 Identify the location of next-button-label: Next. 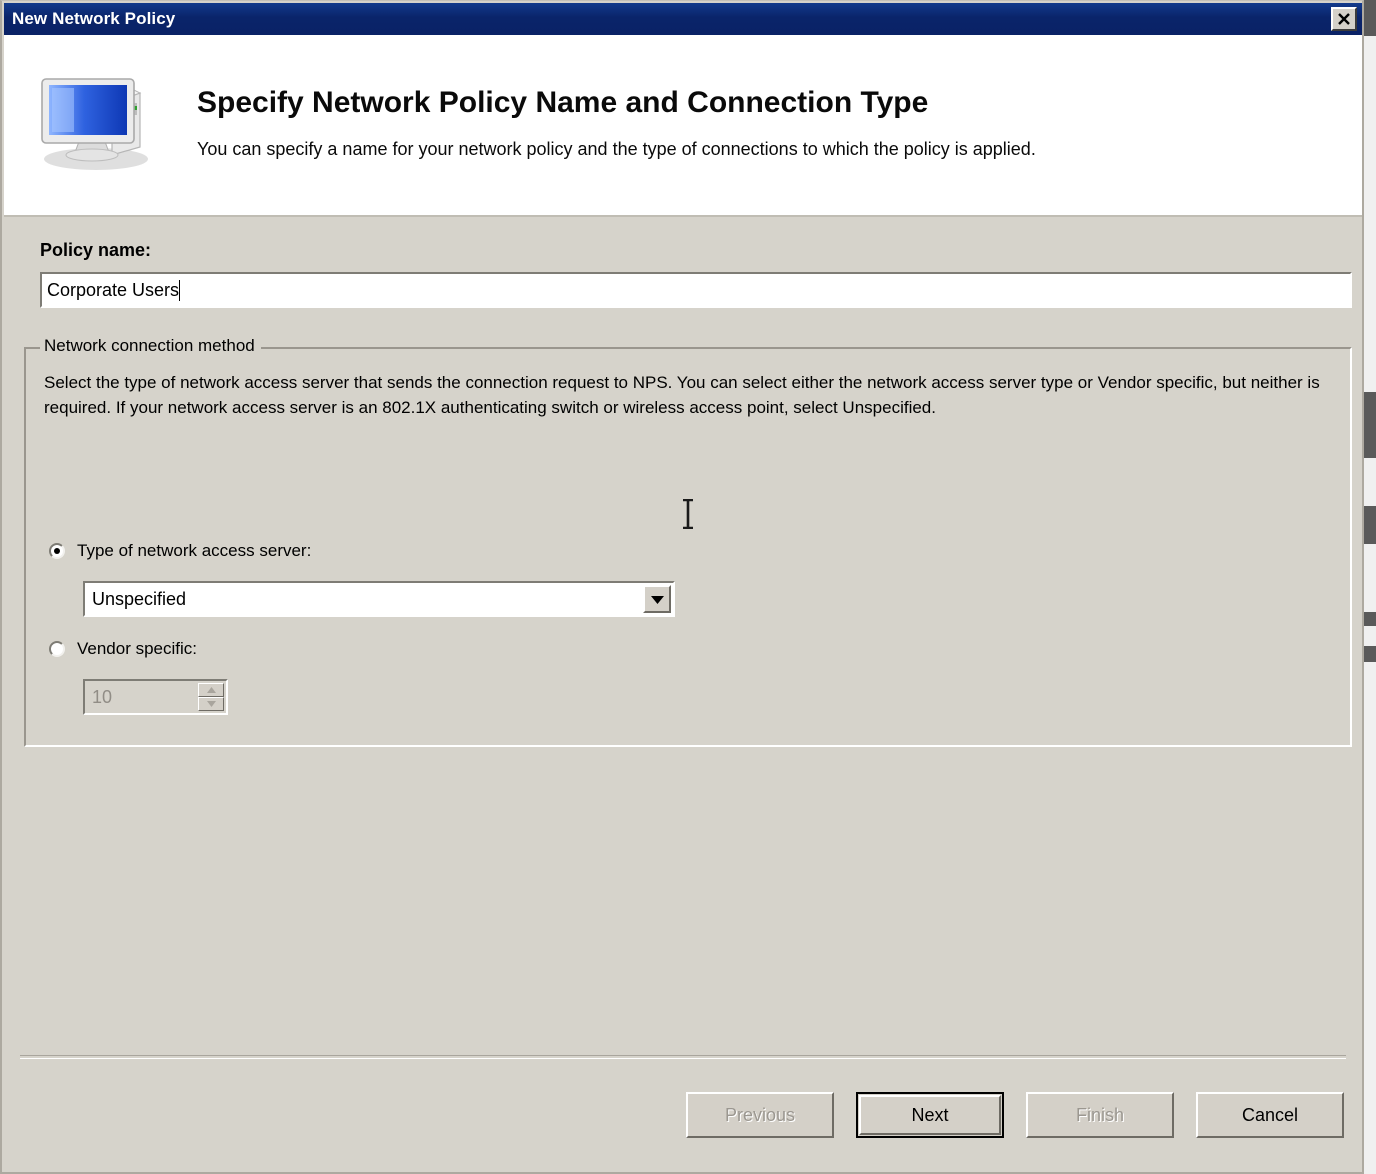
(930, 1114).